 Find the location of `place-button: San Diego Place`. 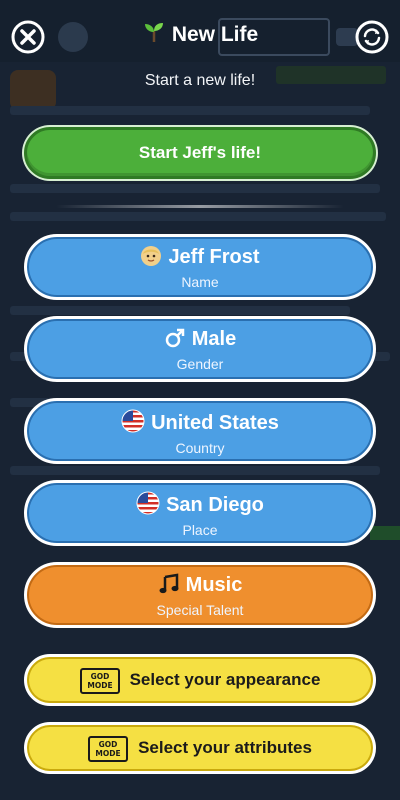

place-button: San Diego Place is located at coordinates (200, 513).